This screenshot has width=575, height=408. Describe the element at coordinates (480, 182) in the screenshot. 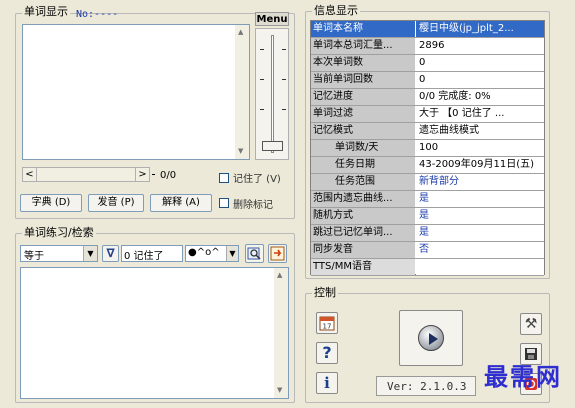

I see `info-row-value: 新背部分` at that location.